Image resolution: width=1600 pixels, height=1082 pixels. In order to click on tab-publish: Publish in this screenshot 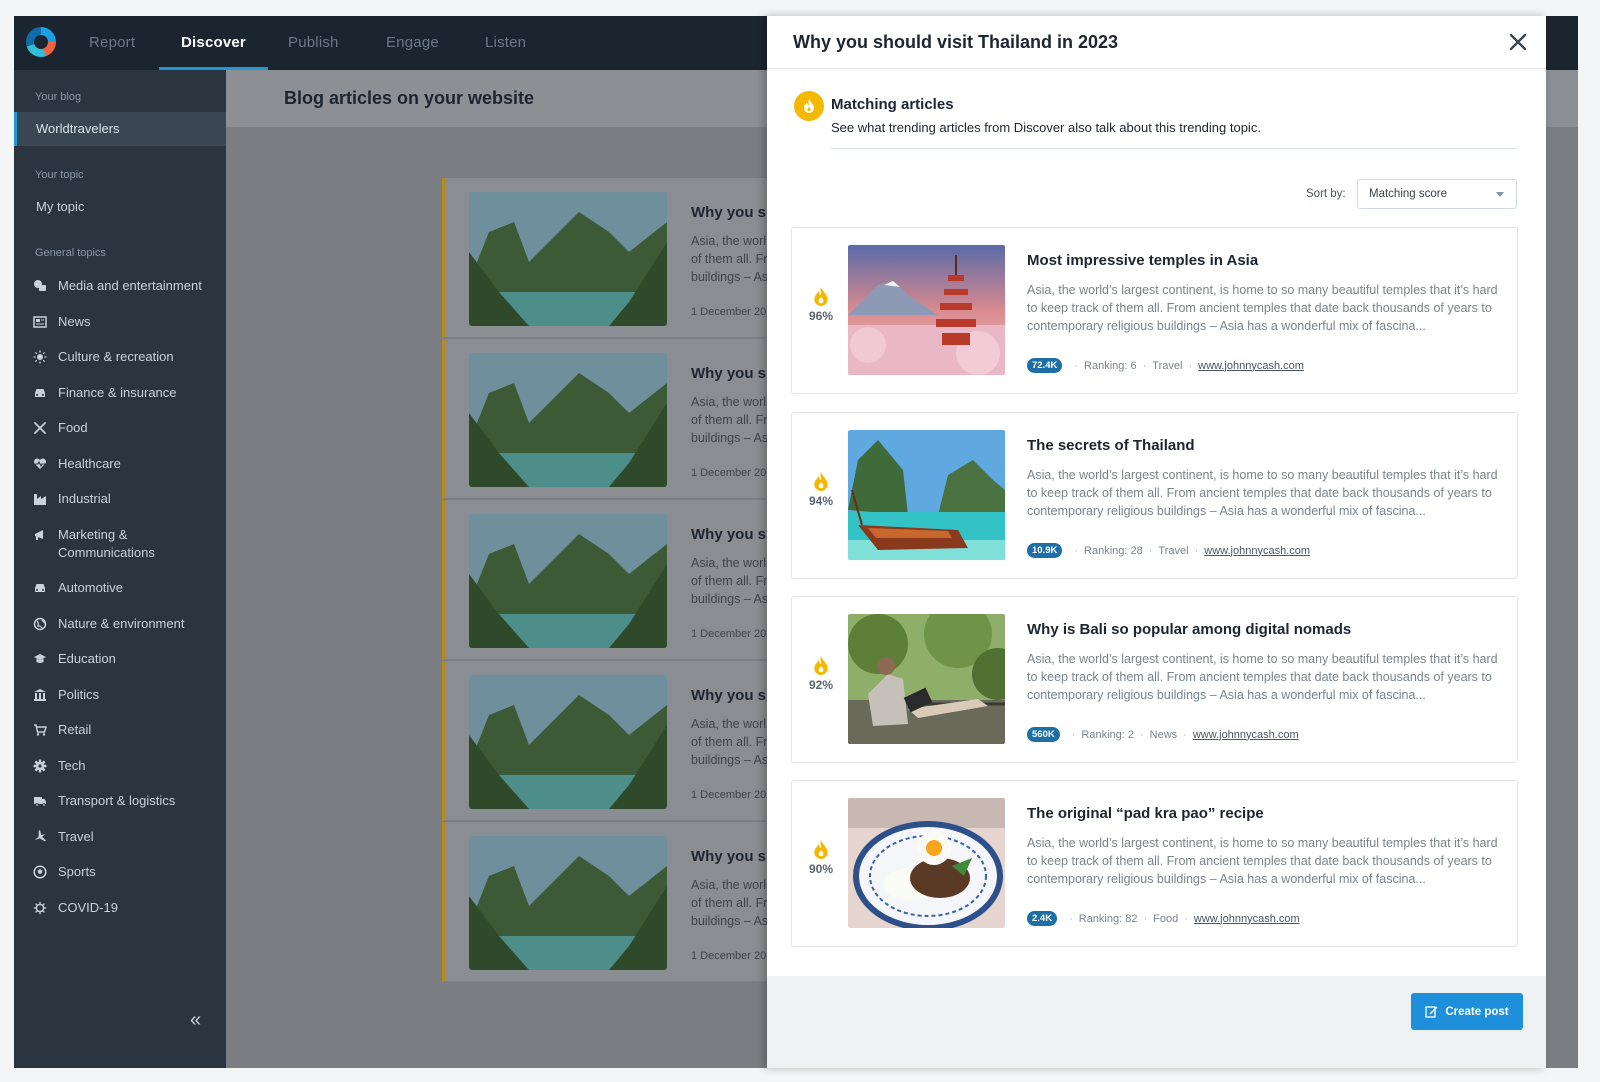, I will do `click(313, 43)`.